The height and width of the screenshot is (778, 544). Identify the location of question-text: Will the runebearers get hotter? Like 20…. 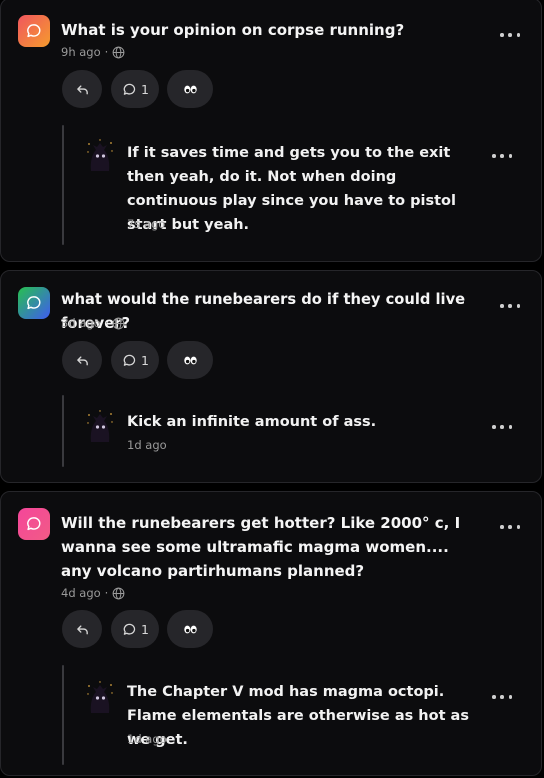
(261, 547).